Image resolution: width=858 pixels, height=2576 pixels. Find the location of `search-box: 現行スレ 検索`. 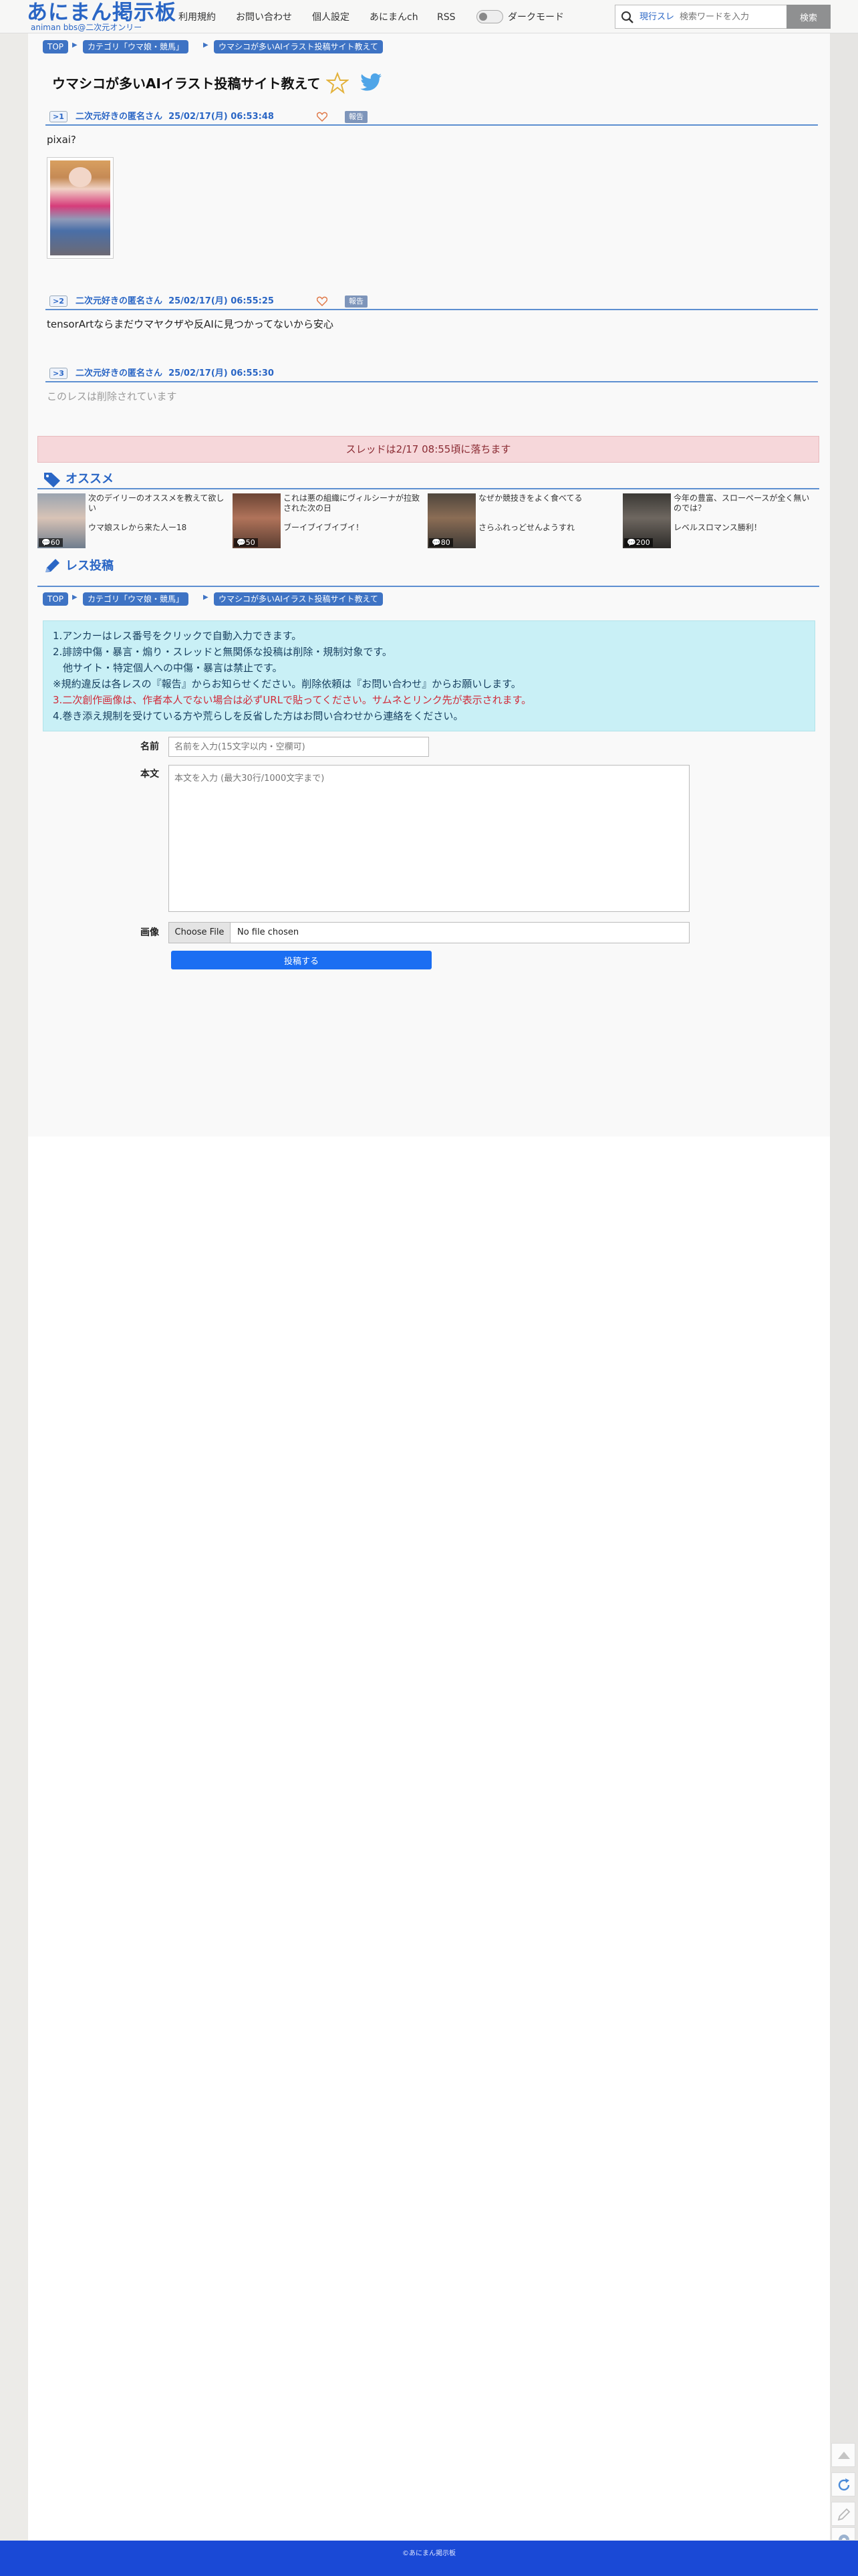

search-box: 現行スレ 検索 is located at coordinates (723, 17).